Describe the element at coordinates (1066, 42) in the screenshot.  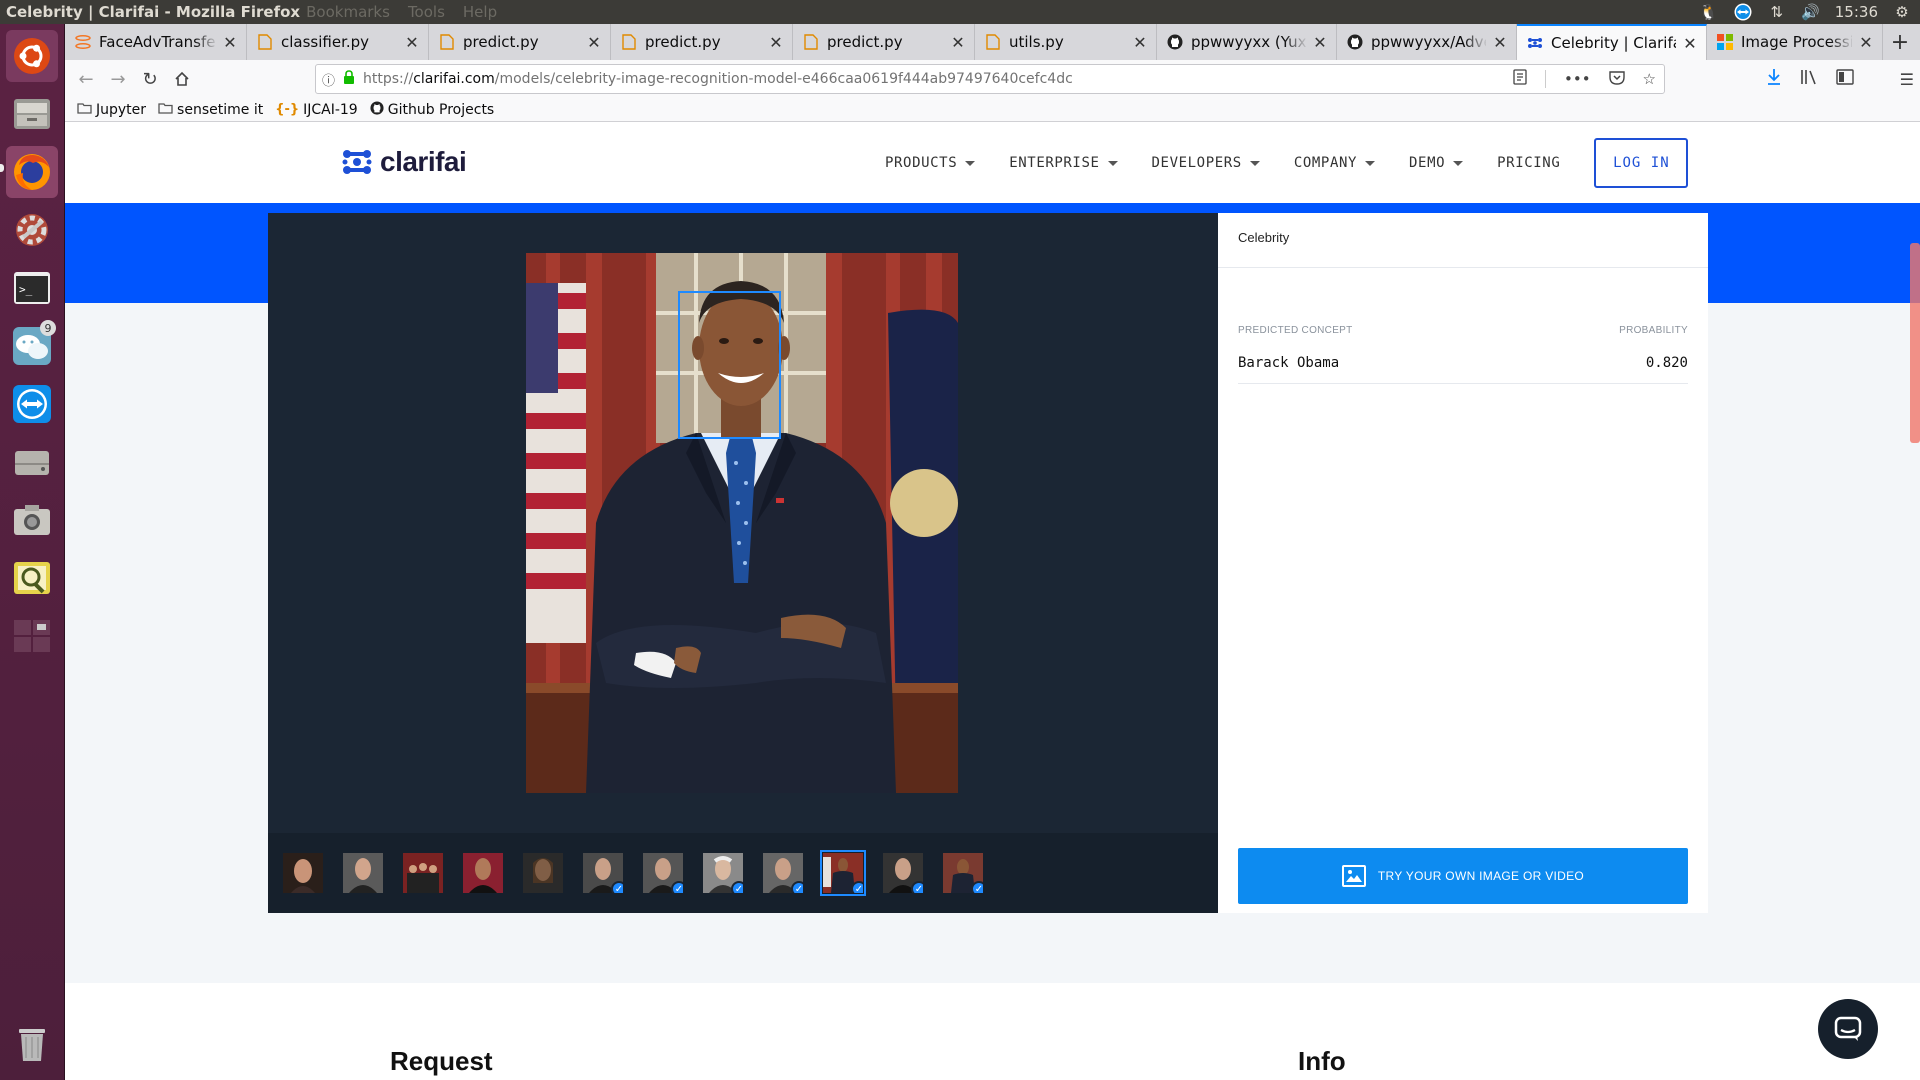
I see `tab-utils-py: utils.py ✕` at that location.